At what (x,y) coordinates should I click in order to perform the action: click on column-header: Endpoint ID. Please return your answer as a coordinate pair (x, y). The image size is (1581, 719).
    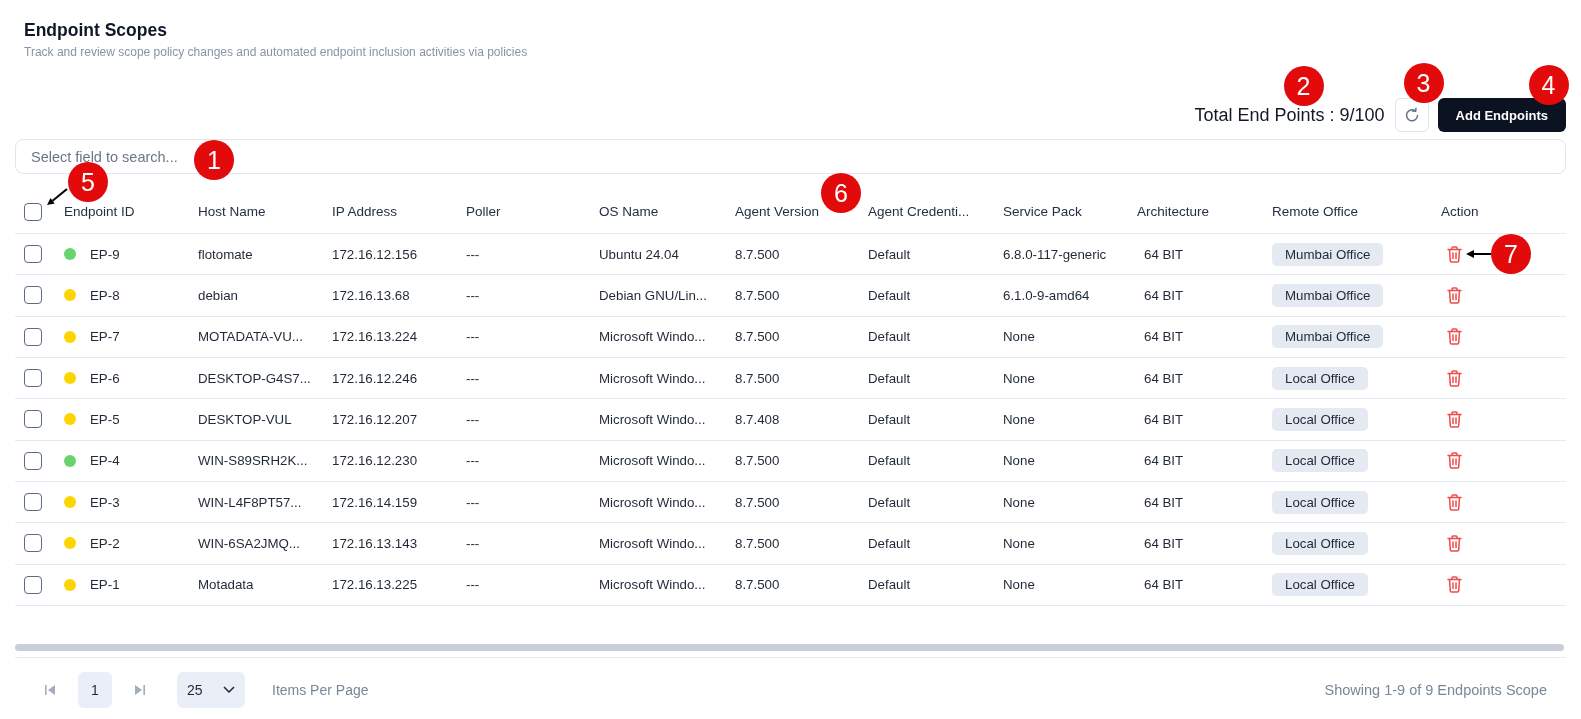
    Looking at the image, I should click on (99, 211).